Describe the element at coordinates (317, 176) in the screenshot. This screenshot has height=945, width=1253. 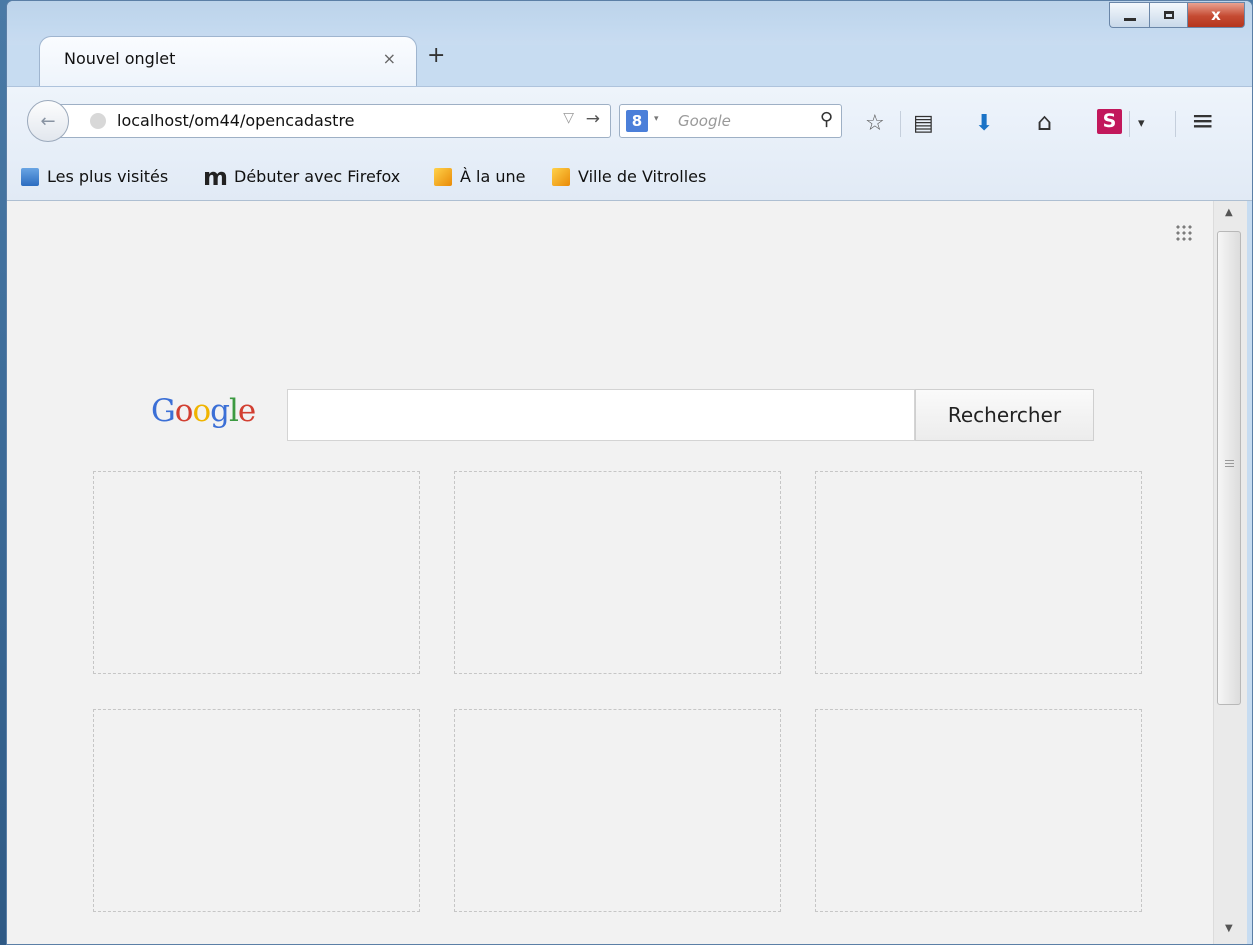
I see `bookmark-label: Débuter avec Firefox` at that location.